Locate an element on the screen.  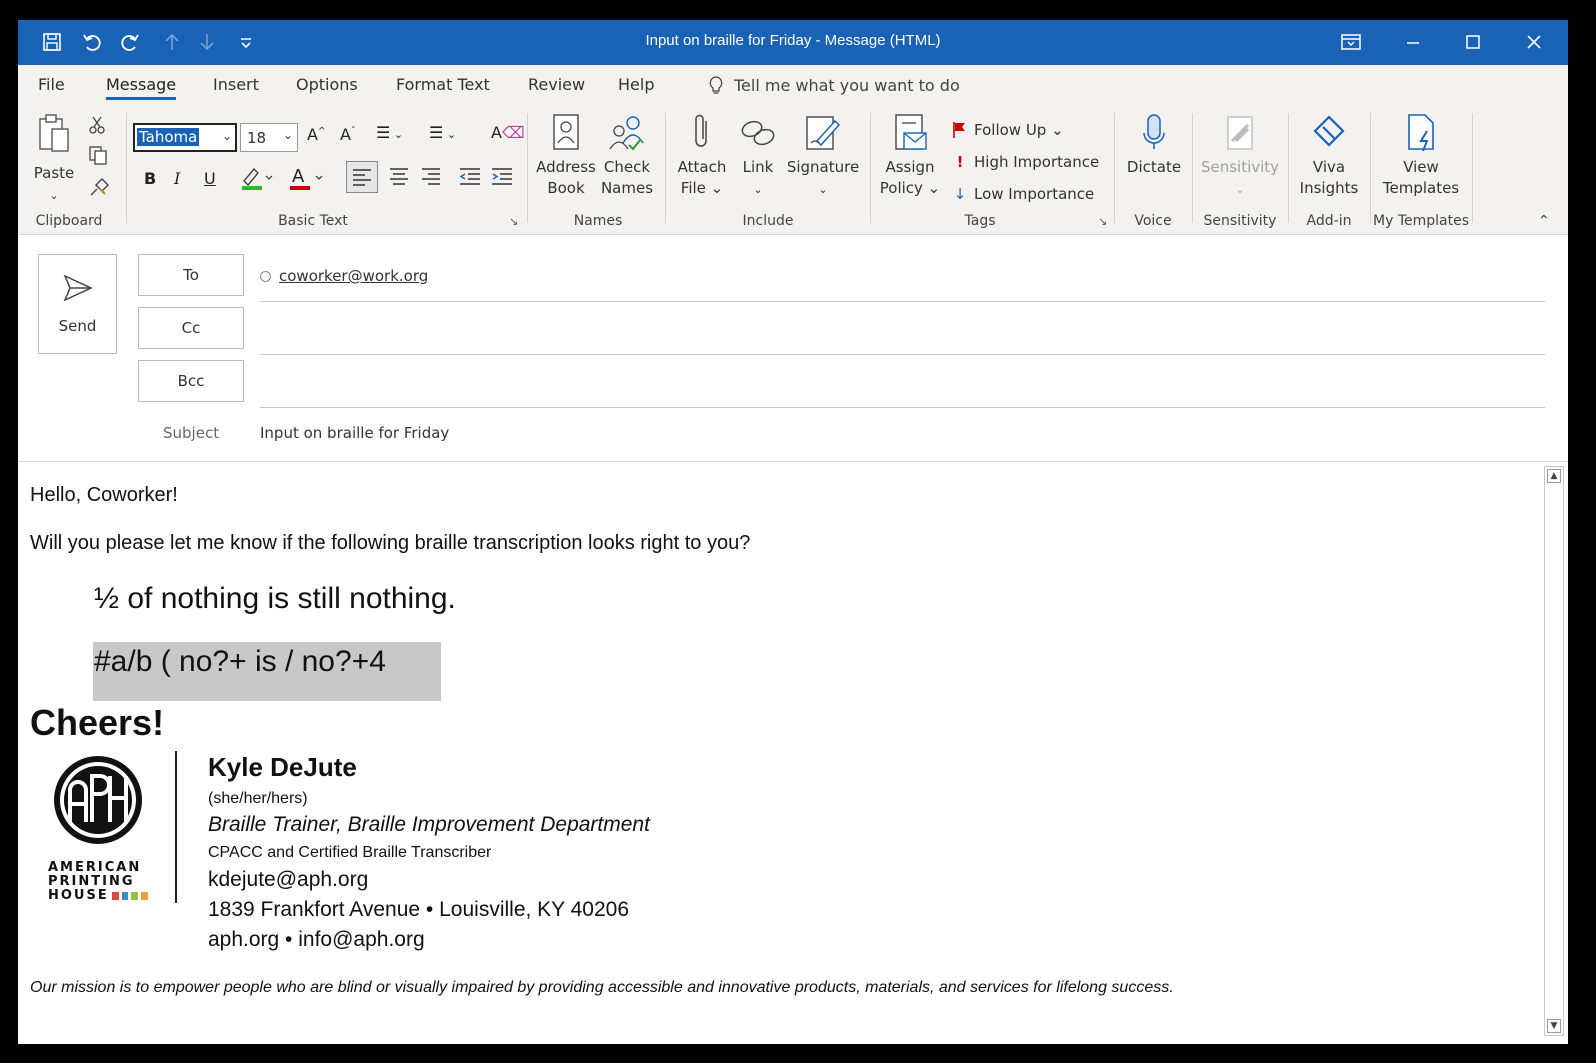
cc-field is located at coordinates (902, 330).